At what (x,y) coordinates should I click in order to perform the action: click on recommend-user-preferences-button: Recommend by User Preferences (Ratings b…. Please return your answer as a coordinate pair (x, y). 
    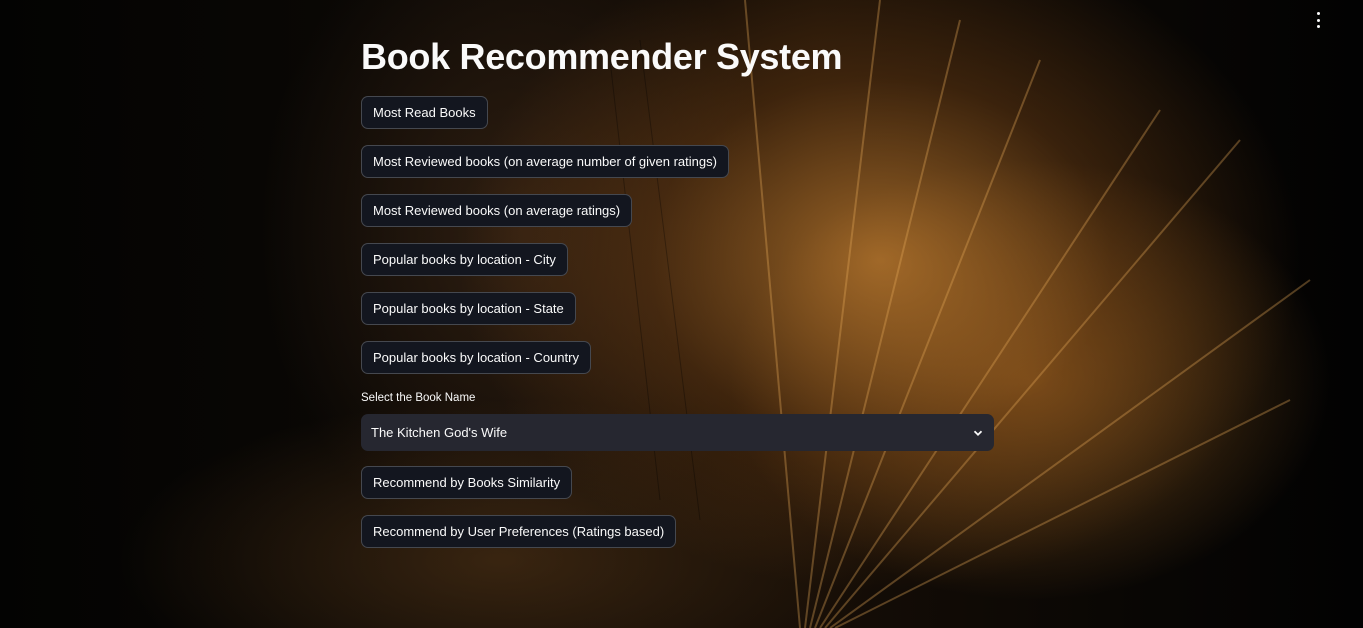
    Looking at the image, I should click on (519, 531).